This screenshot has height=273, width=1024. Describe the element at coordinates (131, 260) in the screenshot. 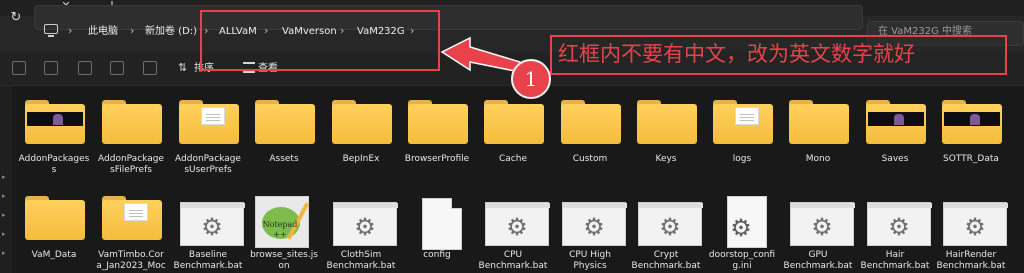

I see `item-label: VamTimbo.Cor a_Jan2023_Moc` at that location.